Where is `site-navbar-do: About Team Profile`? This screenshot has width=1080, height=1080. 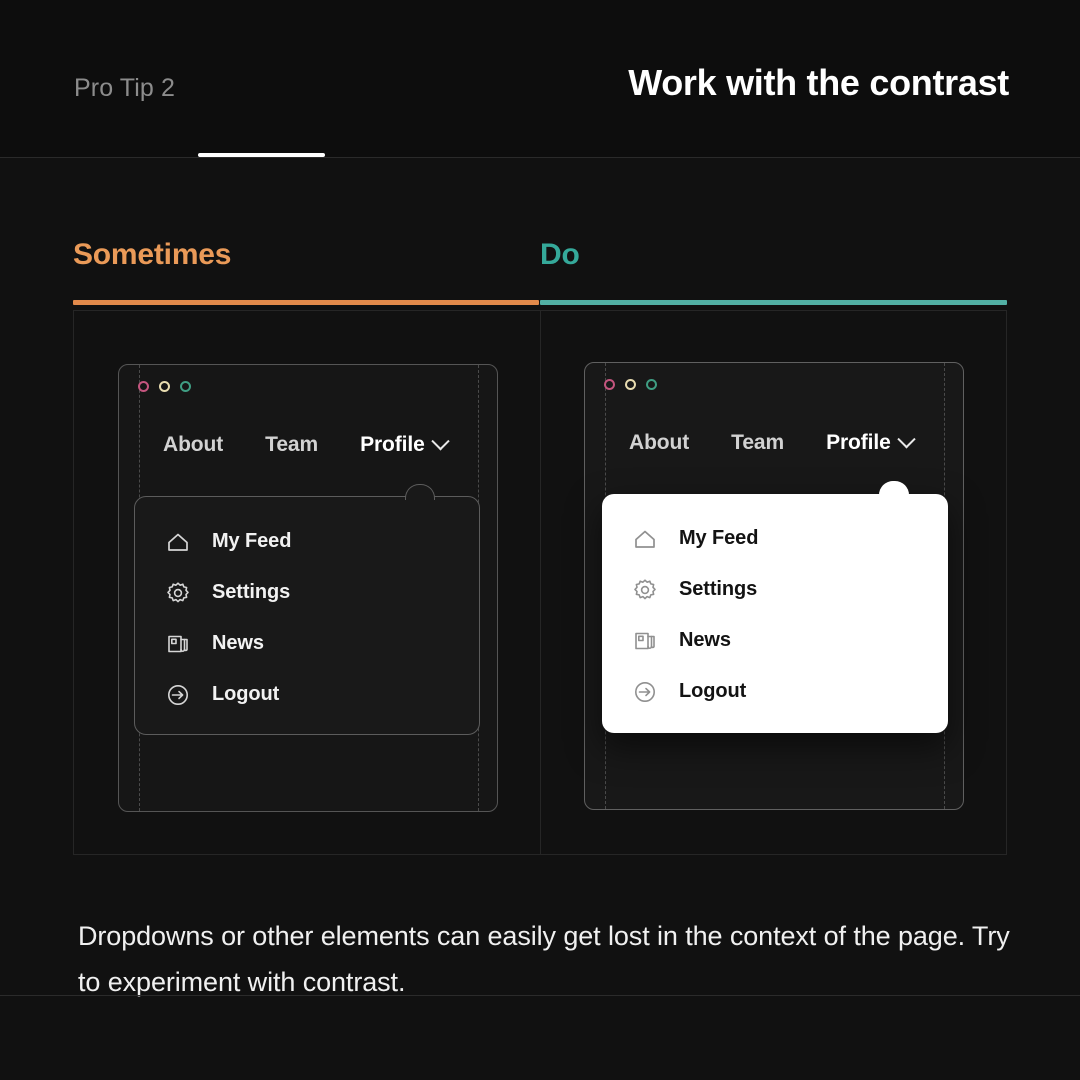 site-navbar-do: About Team Profile is located at coordinates (774, 442).